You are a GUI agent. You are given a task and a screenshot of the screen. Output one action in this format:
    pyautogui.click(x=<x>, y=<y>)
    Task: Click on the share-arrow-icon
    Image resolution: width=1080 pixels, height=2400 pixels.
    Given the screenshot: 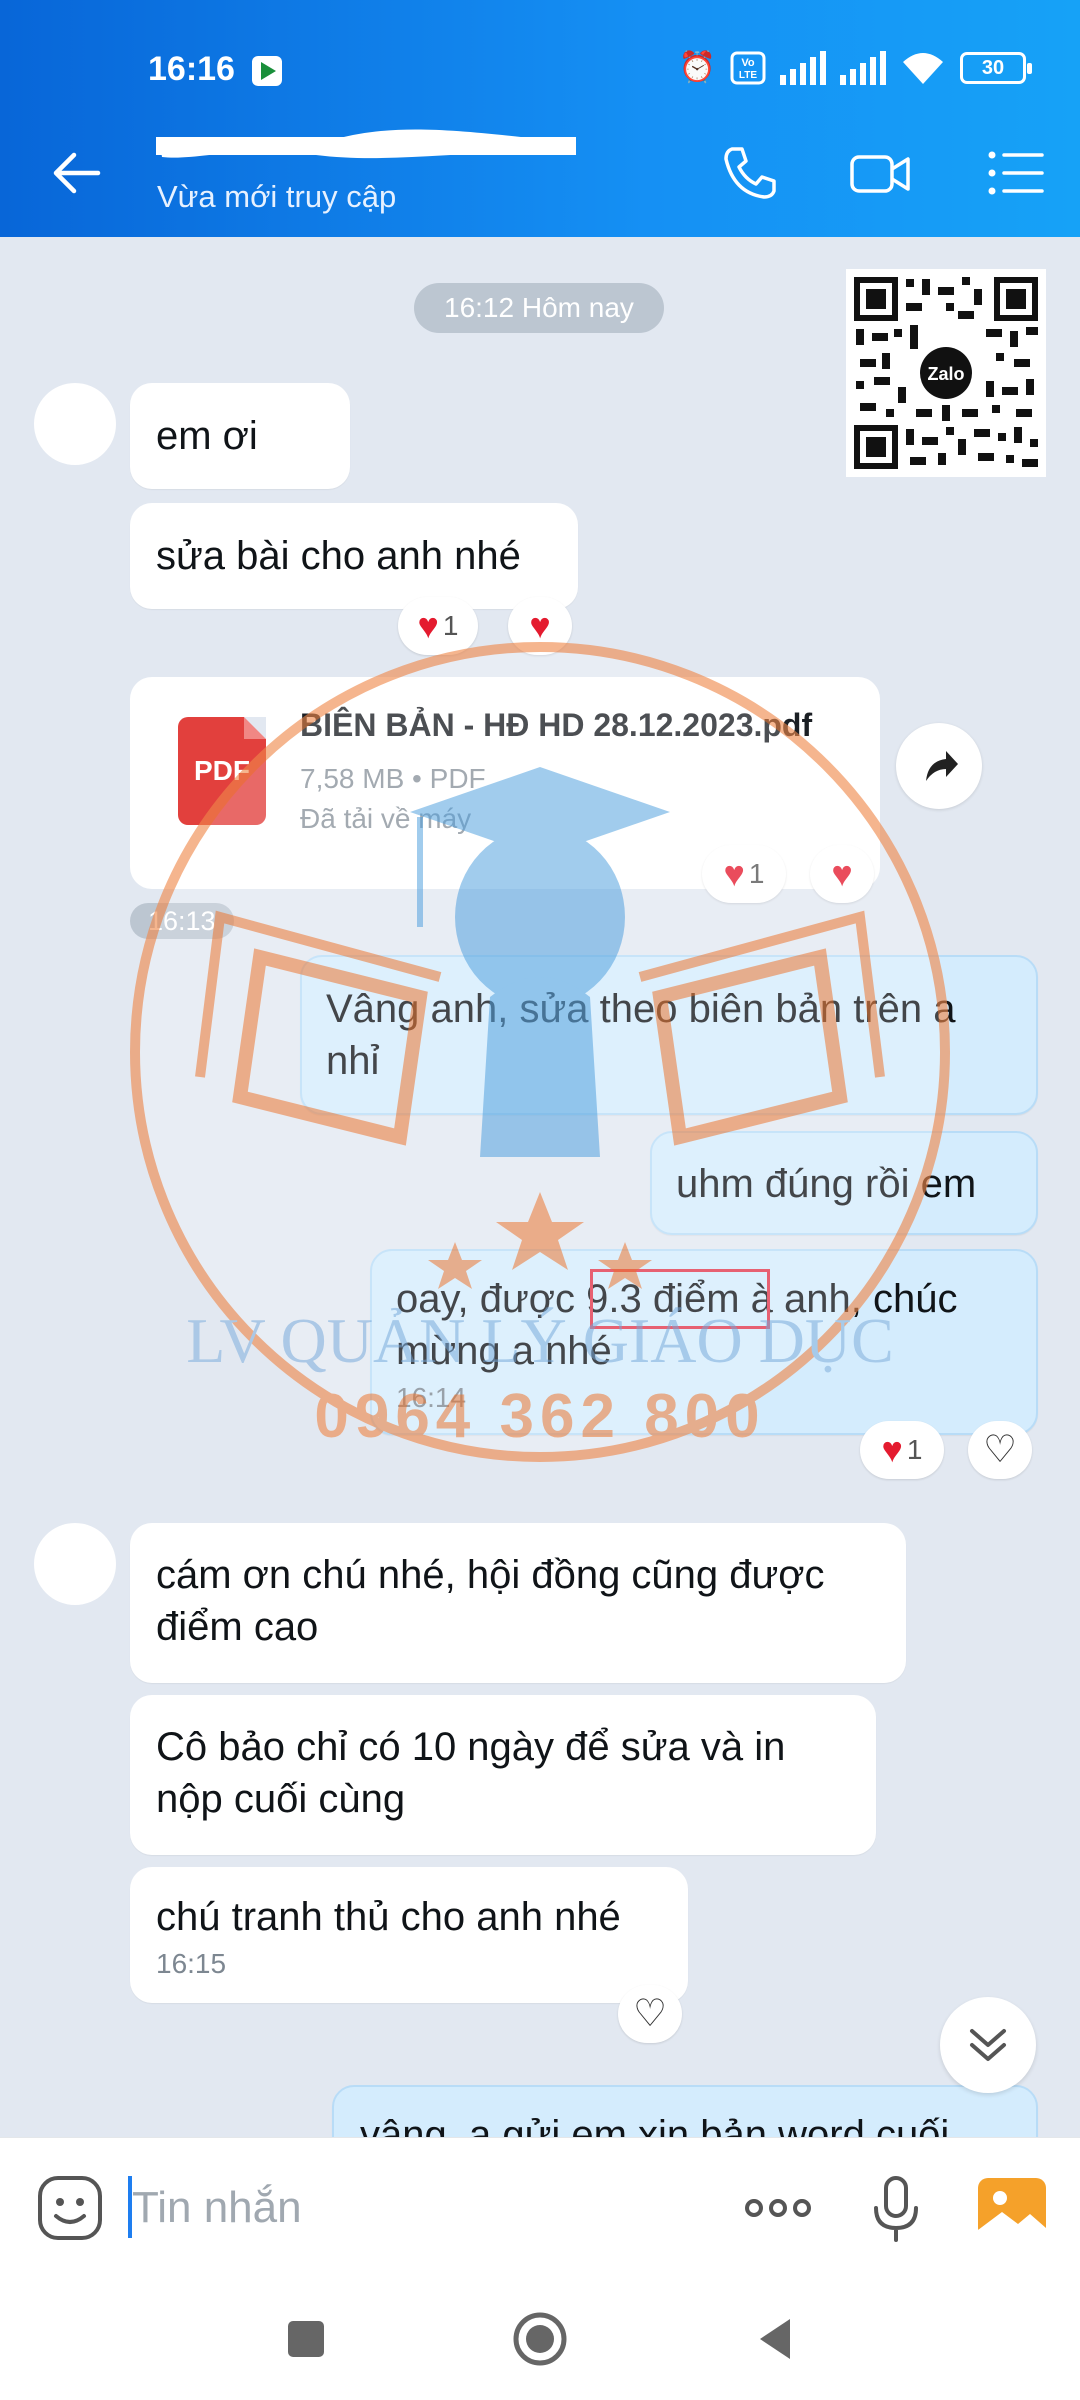 What is the action you would take?
    pyautogui.click(x=942, y=766)
    